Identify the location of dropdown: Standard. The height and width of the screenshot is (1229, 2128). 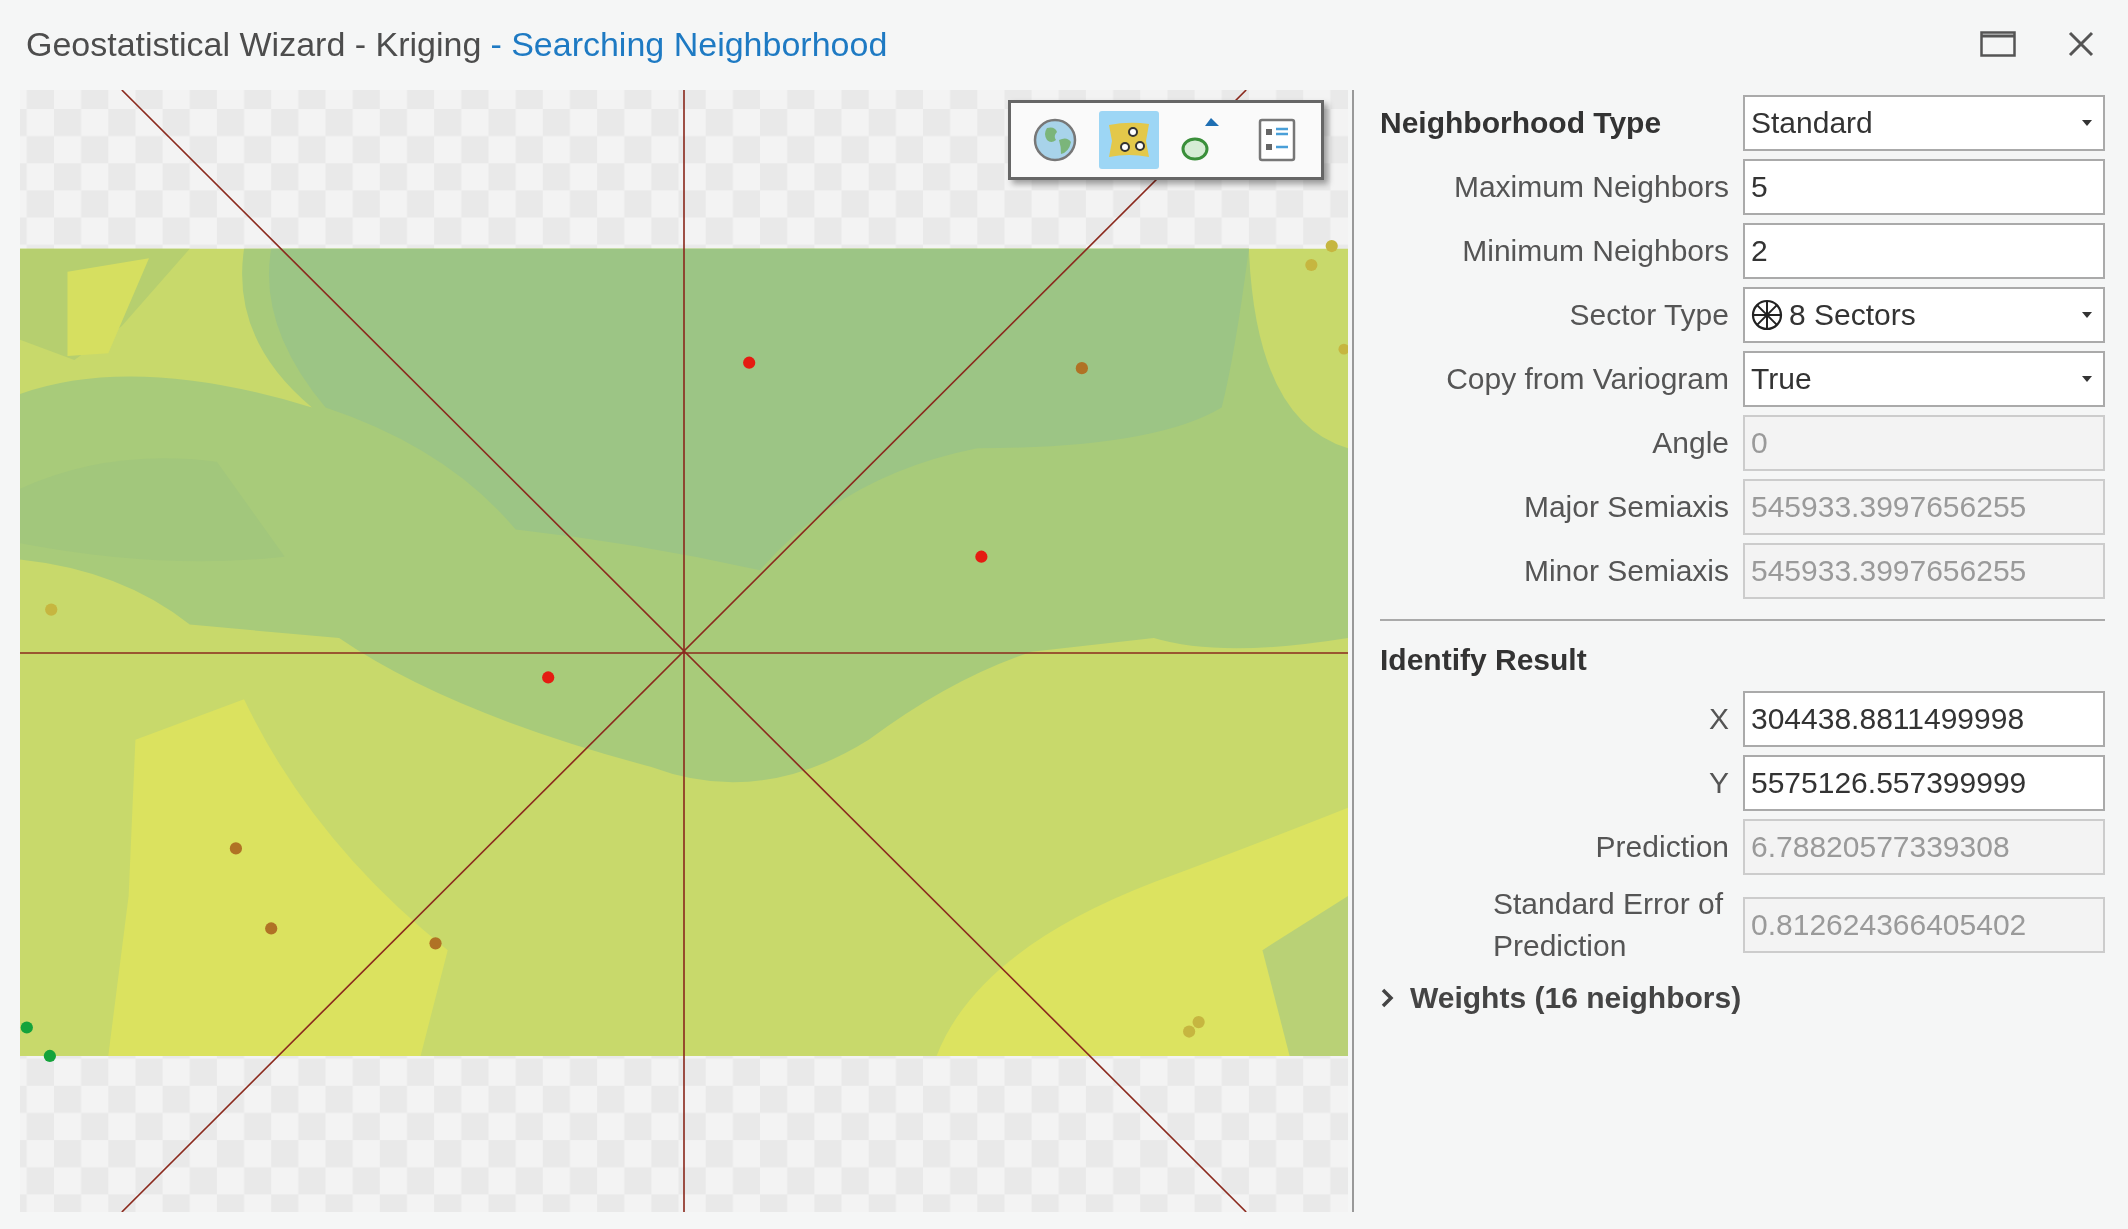
(1924, 123).